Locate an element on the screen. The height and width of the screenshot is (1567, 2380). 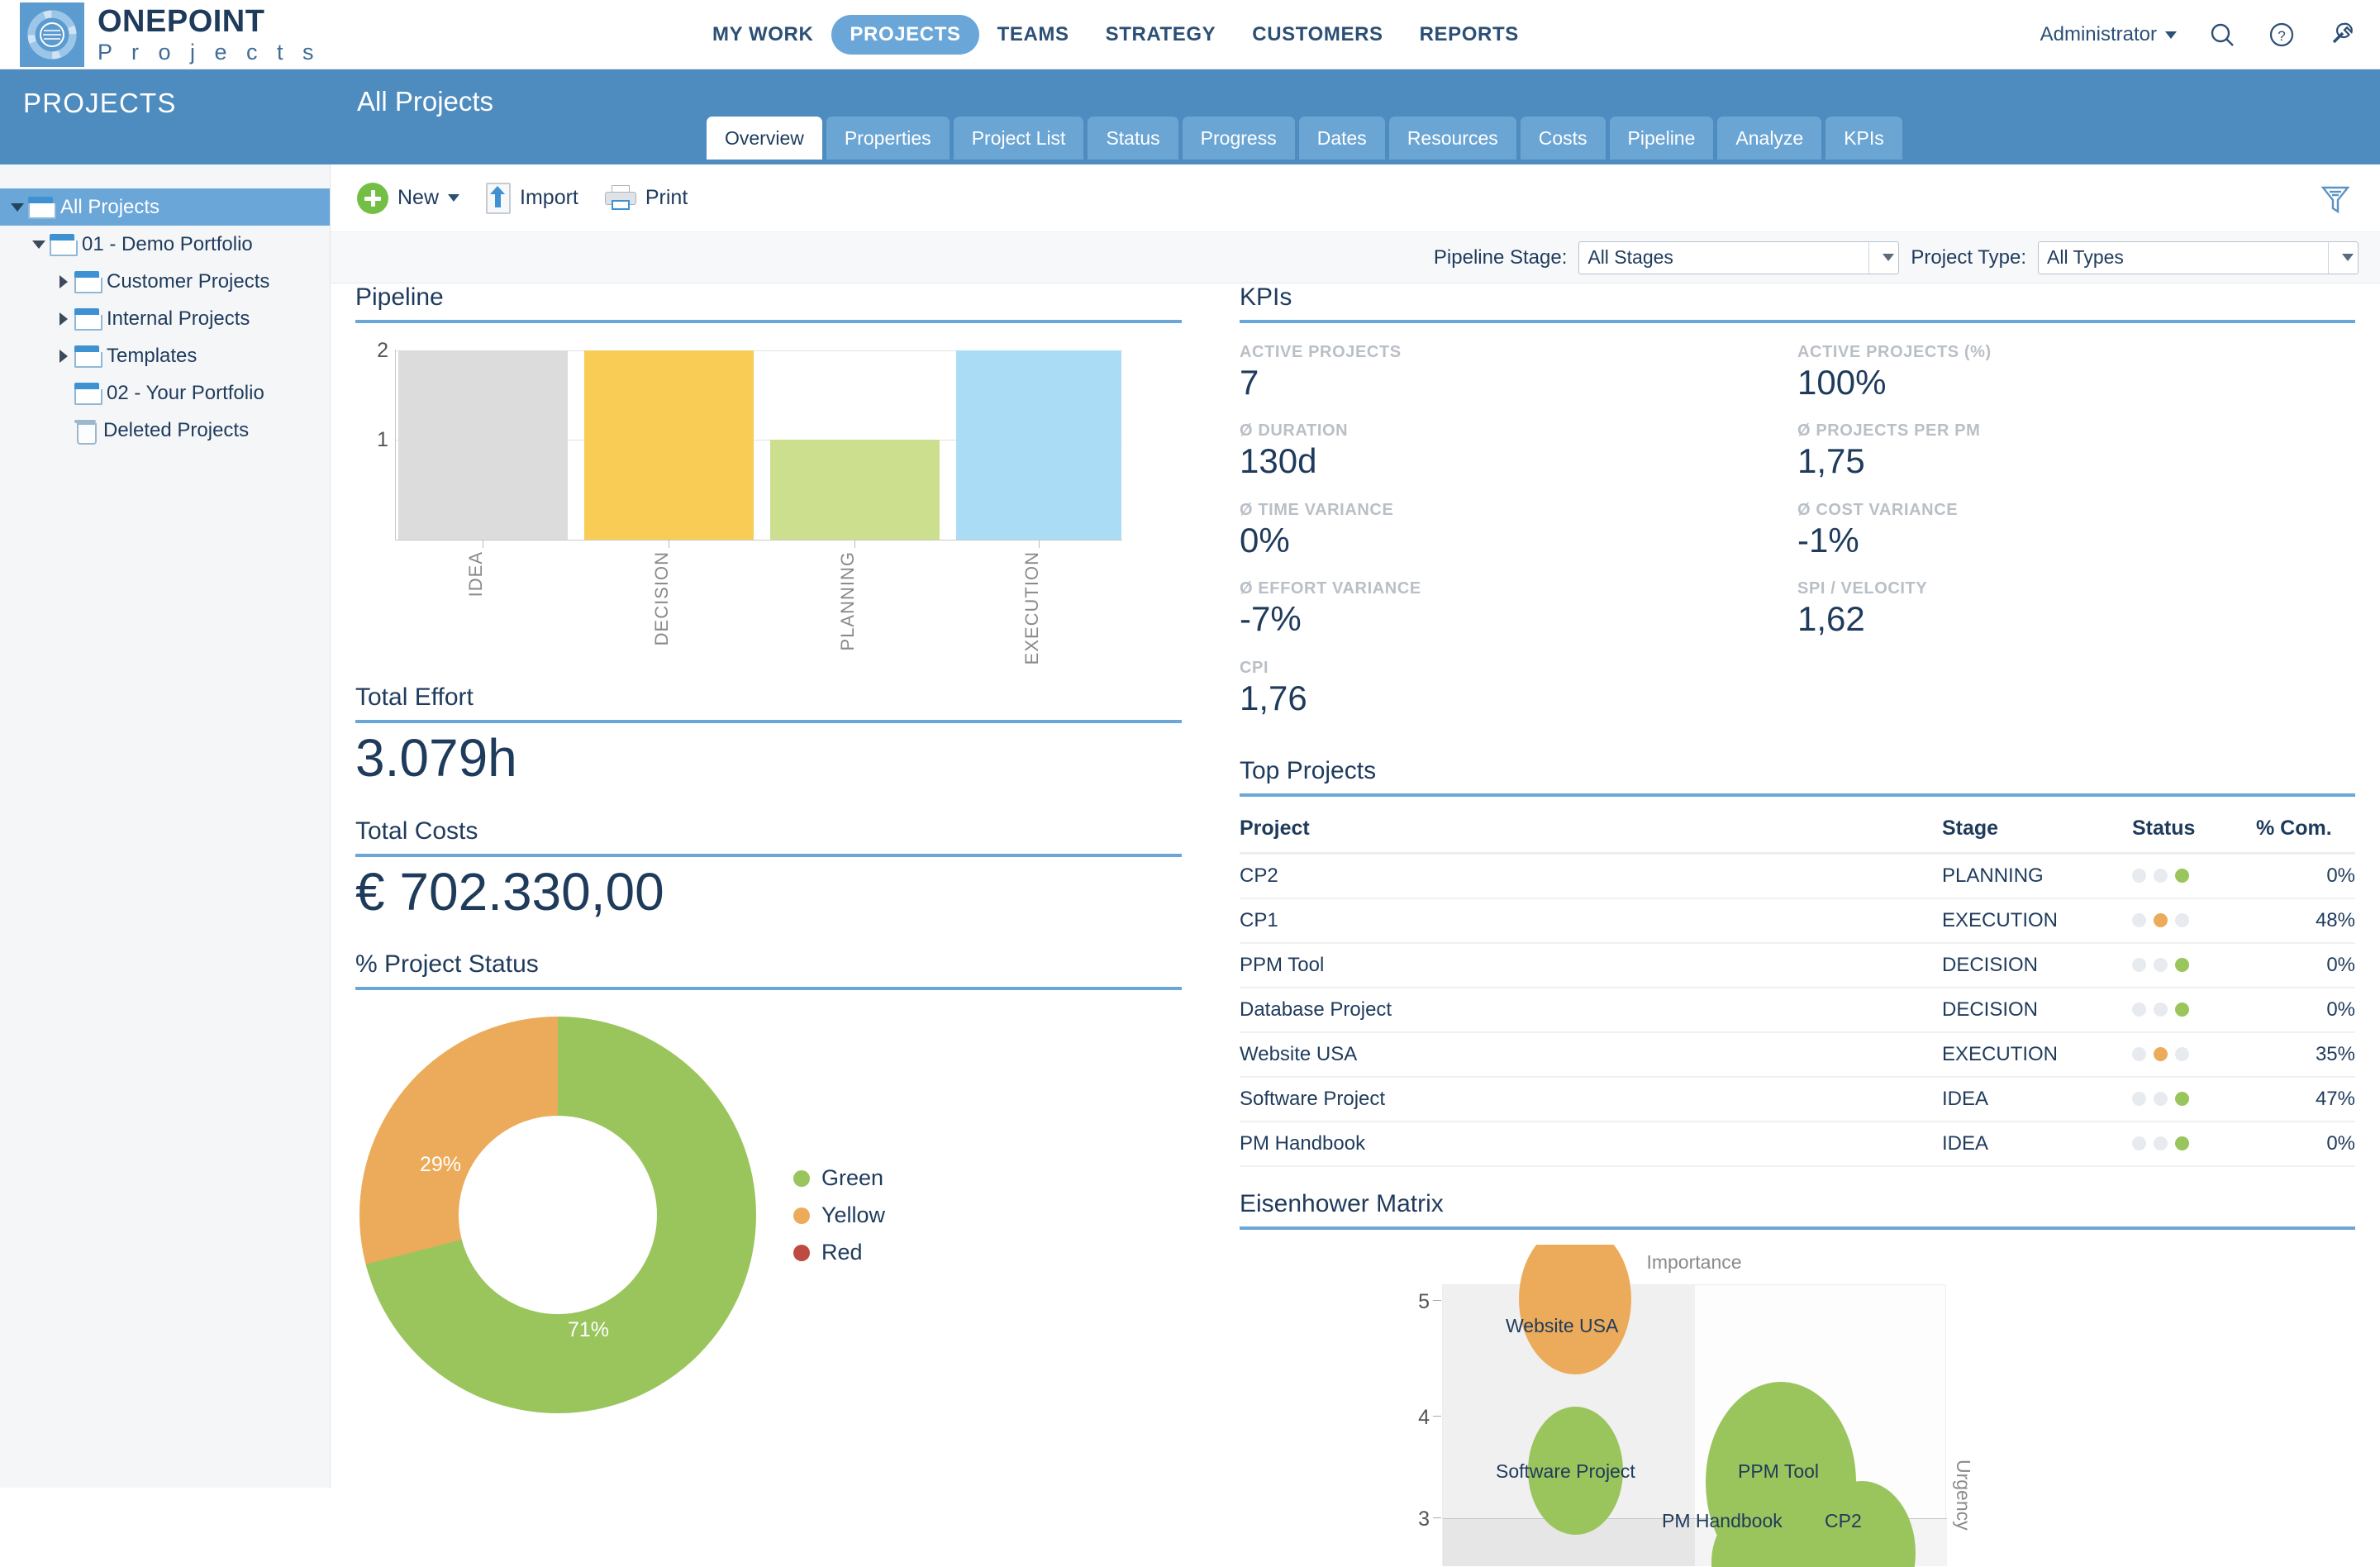
cell-pct: 47% is located at coordinates (2305, 1099).